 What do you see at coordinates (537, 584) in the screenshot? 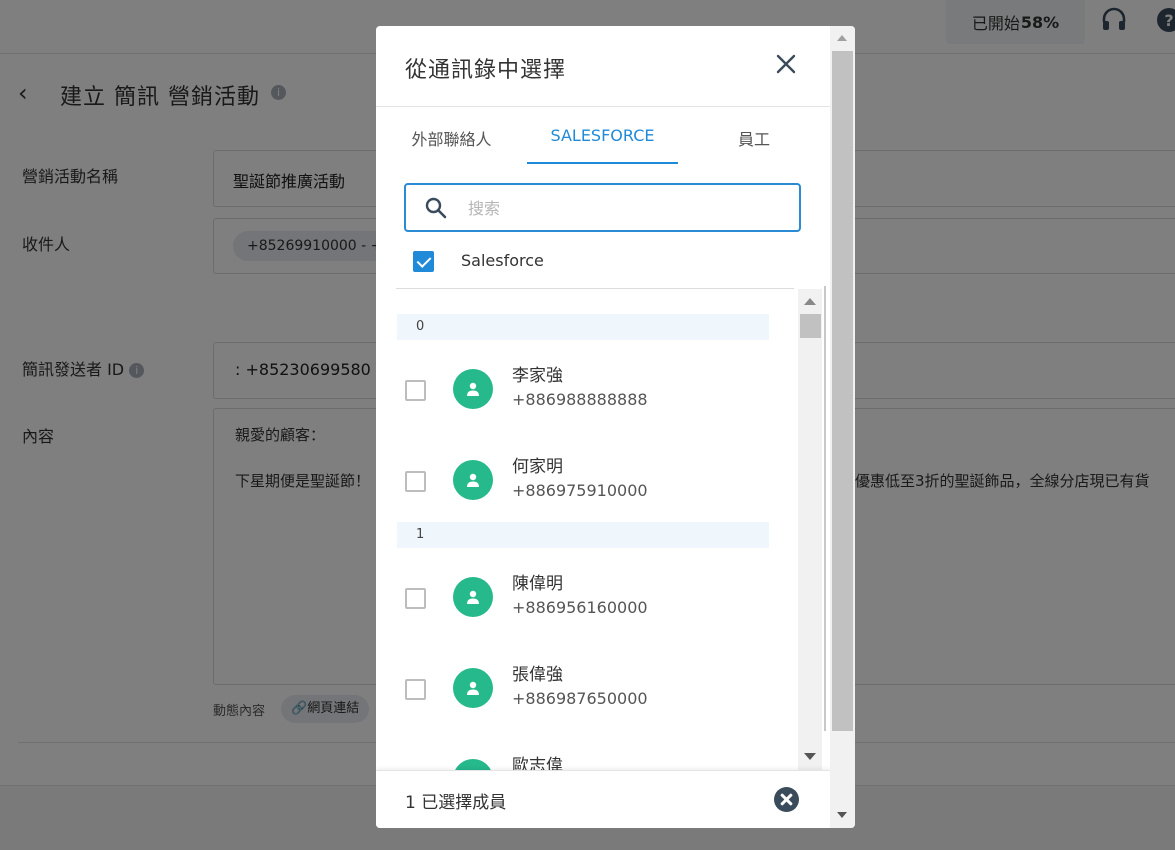
I see `contact-name: 陳偉明` at bounding box center [537, 584].